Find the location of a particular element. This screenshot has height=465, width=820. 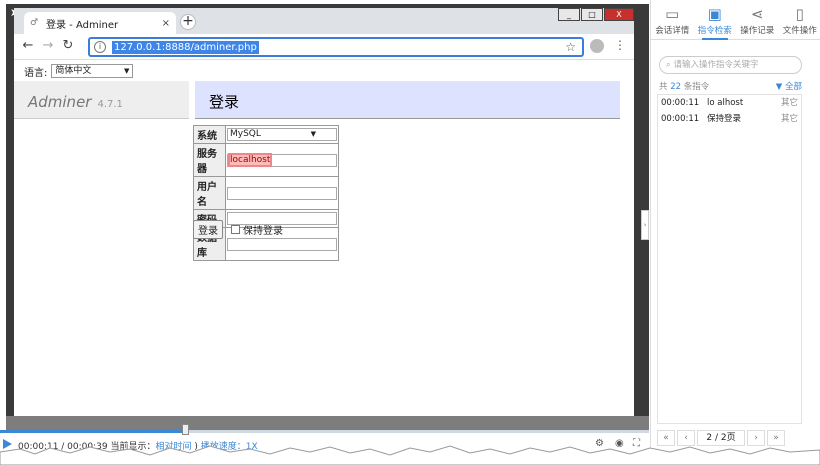

browser-titlebar: ♂ 登录 - Adminer × + _ □ X is located at coordinates (324, 21).